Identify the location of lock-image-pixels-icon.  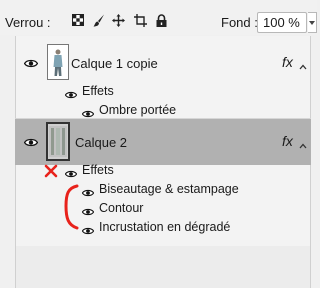
(99, 22).